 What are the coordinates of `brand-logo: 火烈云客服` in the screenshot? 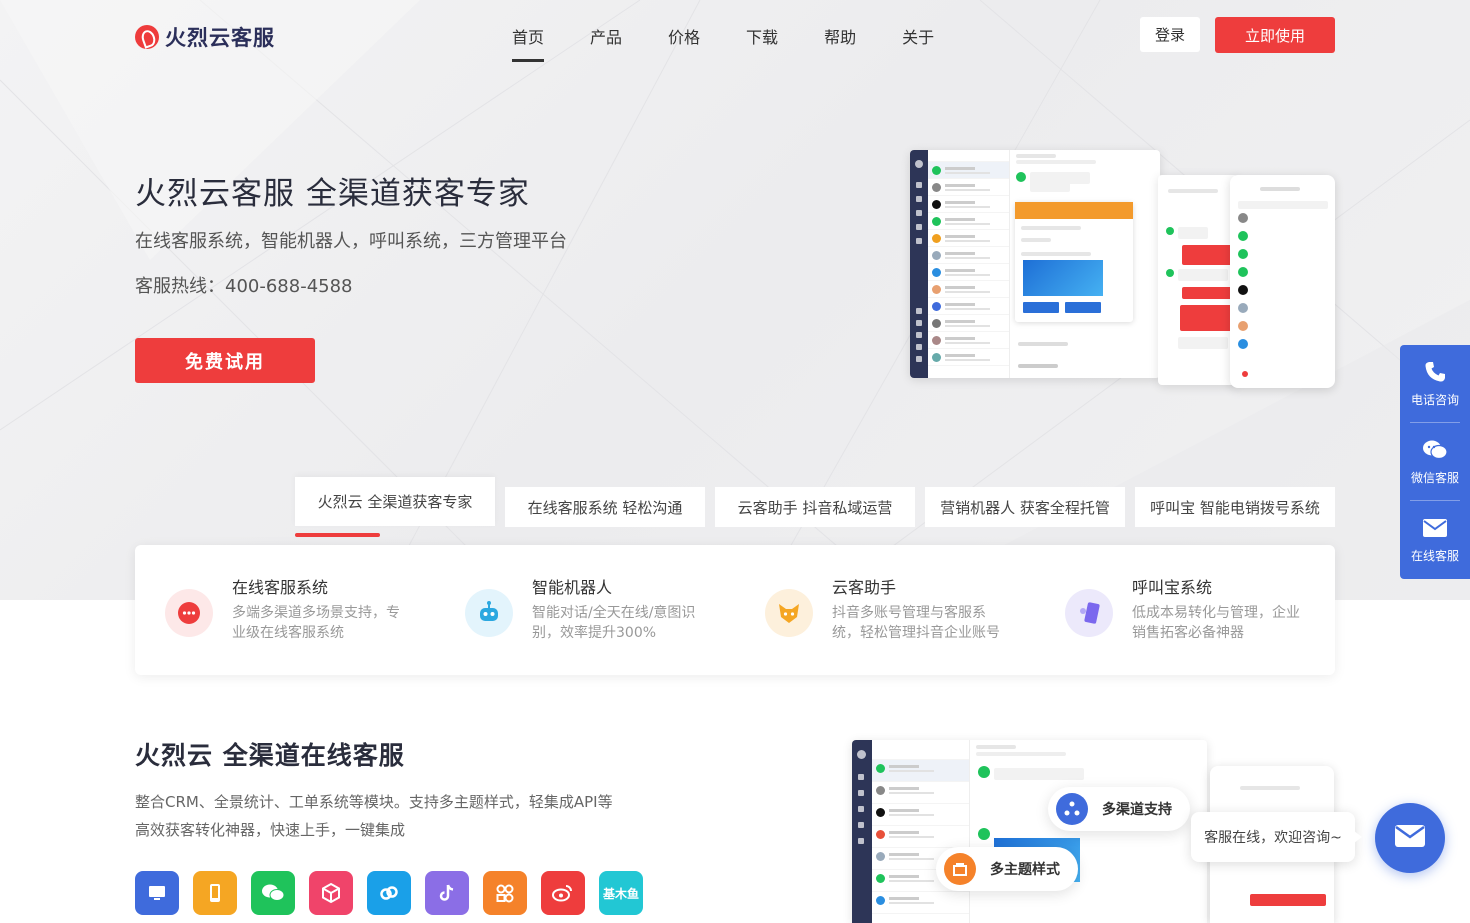 It's located at (205, 37).